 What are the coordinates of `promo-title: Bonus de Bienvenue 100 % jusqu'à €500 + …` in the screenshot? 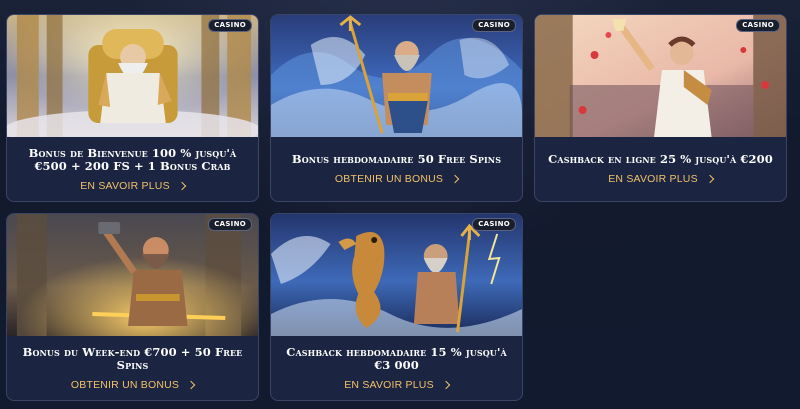 It's located at (132, 159).